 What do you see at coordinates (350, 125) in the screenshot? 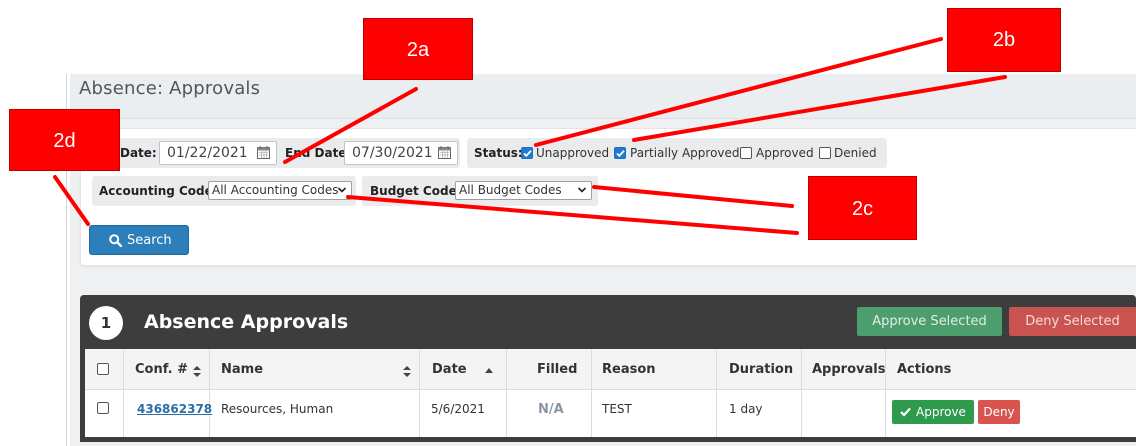
I see `callout-line-2a` at bounding box center [350, 125].